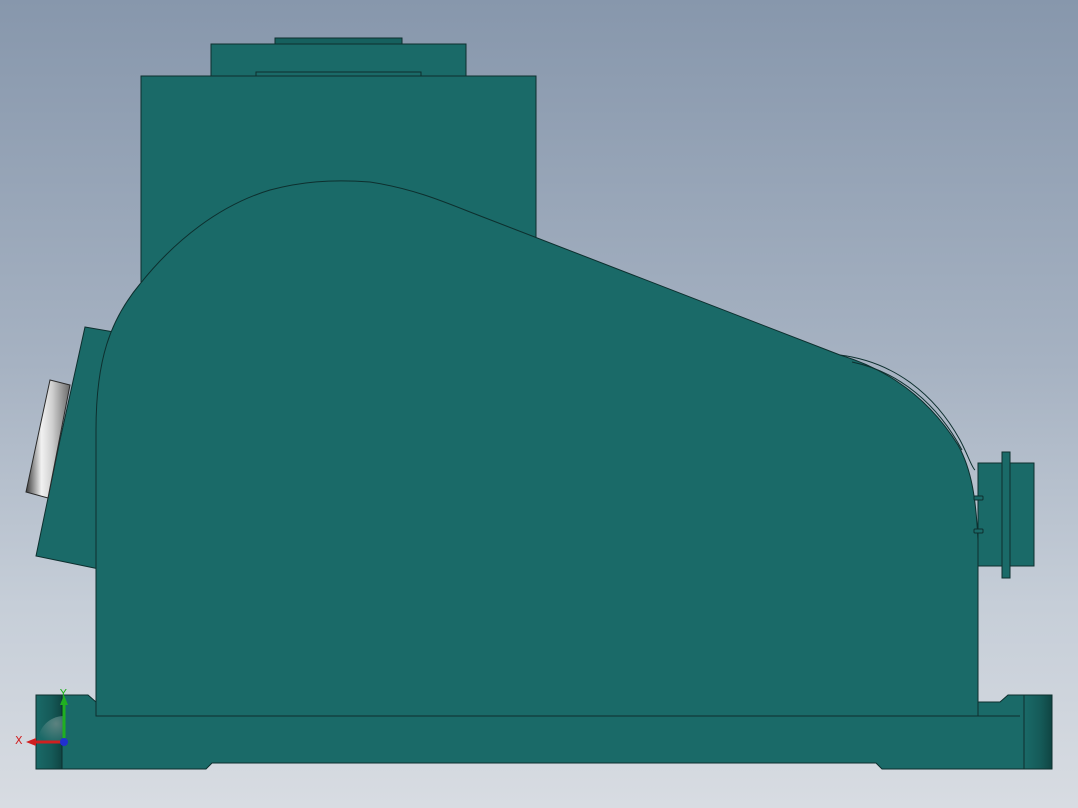 The image size is (1078, 808). What do you see at coordinates (978, 531) in the screenshot?
I see `outlet-bolt-bottom` at bounding box center [978, 531].